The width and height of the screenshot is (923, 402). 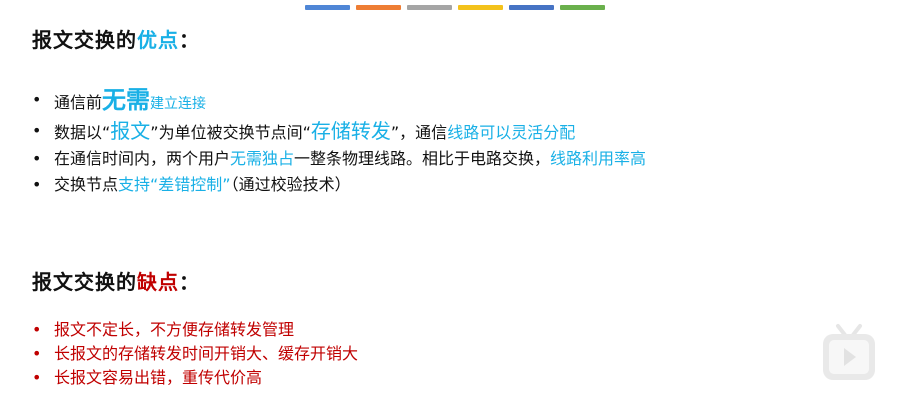 I want to click on advantage-text-part: 一整条物理线路。相比于电路交换，, so click(x=422, y=158).